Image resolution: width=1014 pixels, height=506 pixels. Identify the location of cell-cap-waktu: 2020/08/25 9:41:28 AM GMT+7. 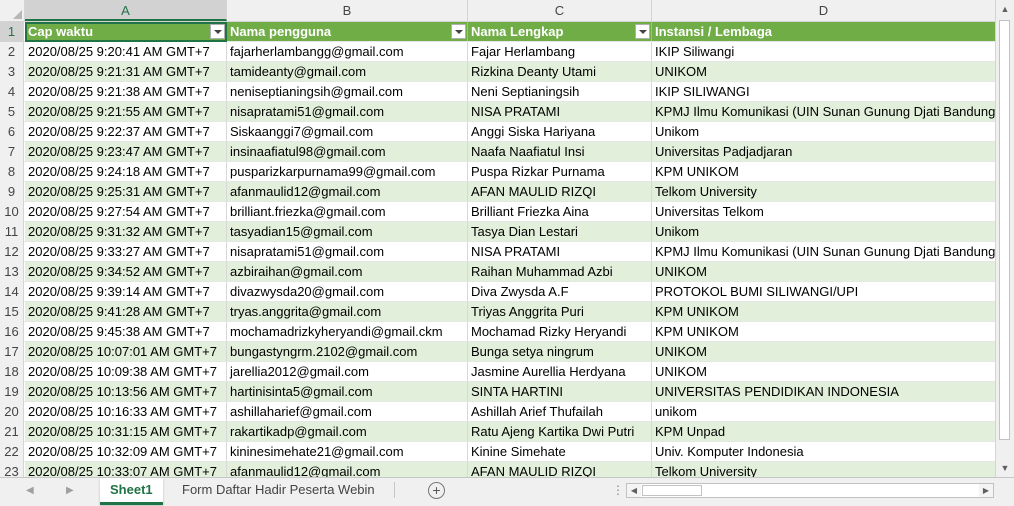
(126, 311).